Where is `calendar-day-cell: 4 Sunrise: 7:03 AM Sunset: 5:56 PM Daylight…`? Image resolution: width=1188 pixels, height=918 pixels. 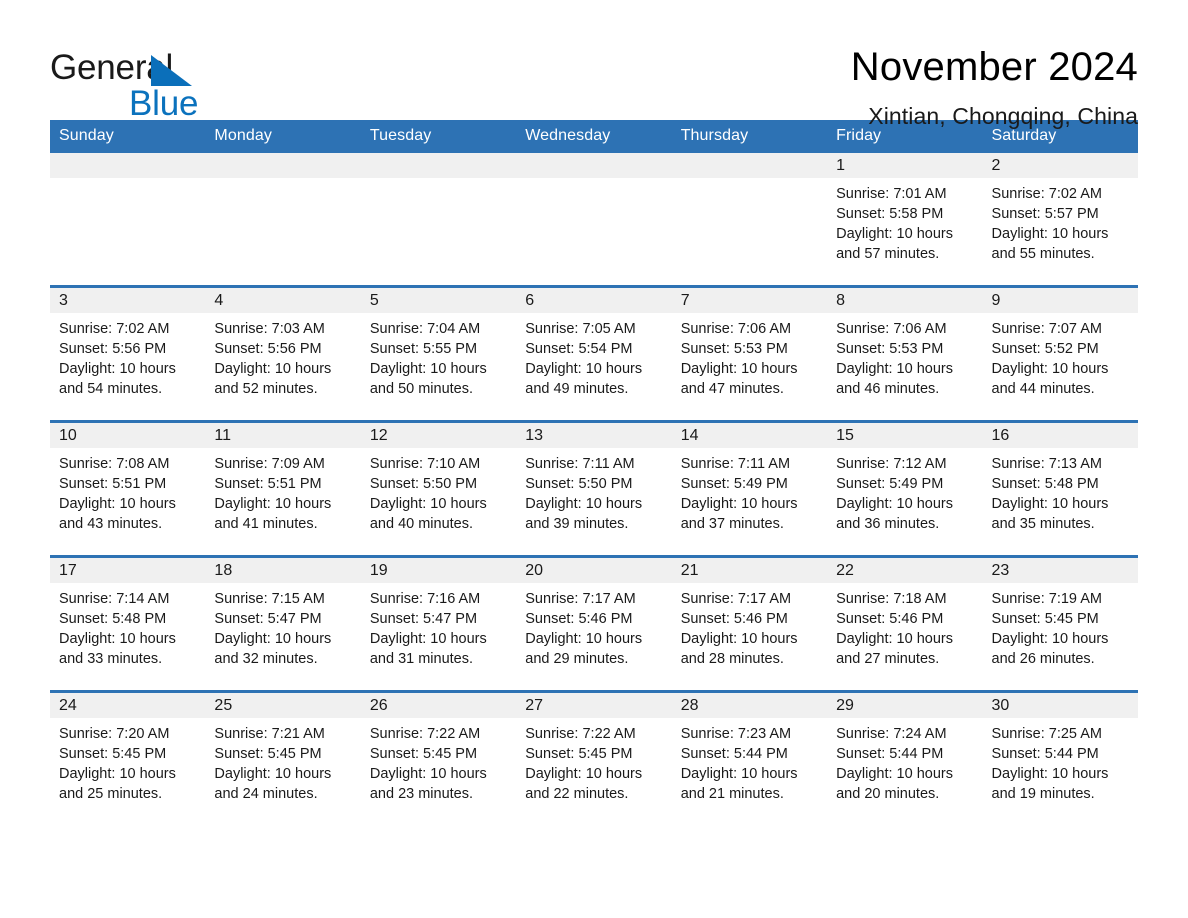
calendar-day-cell: 4 Sunrise: 7:03 AM Sunset: 5:56 PM Daylight… is located at coordinates (283, 353).